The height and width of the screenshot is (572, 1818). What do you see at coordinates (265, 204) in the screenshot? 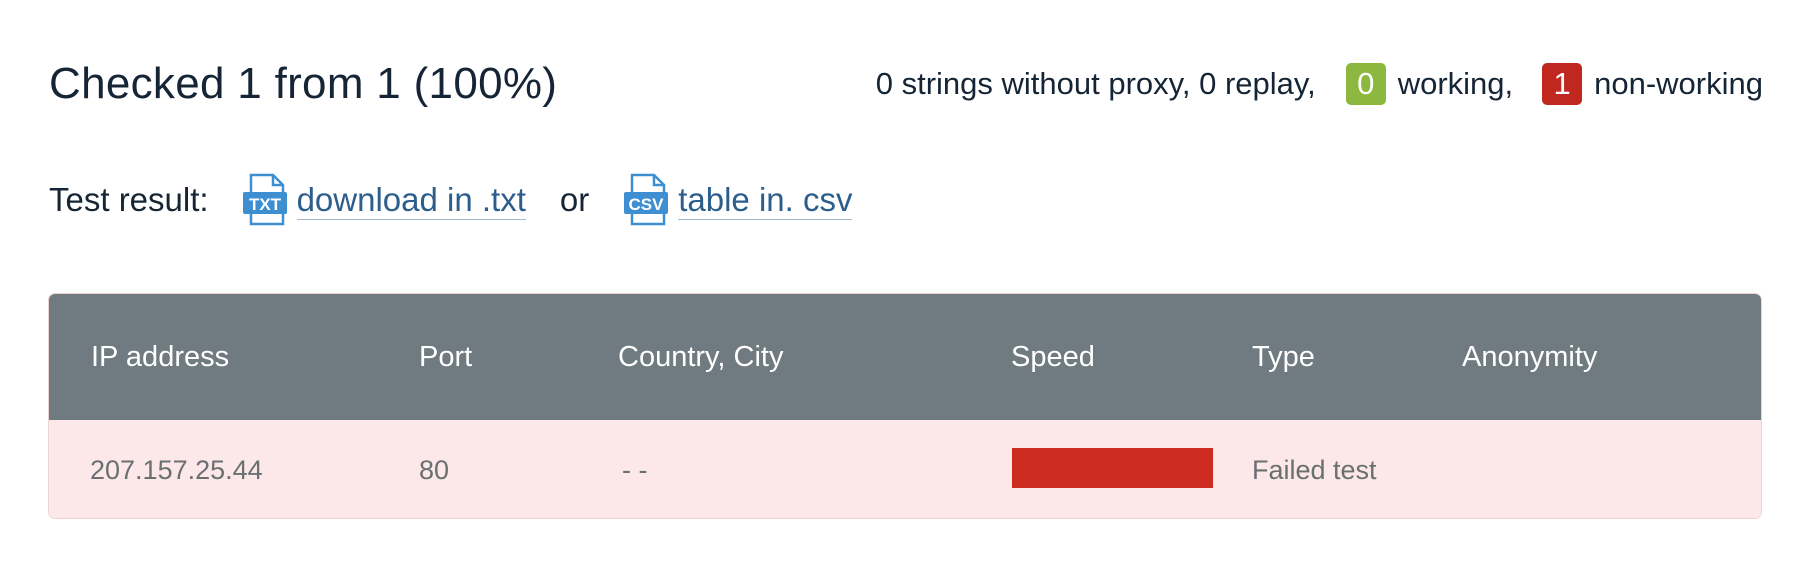
I see `txt-icon-label: TXT` at bounding box center [265, 204].